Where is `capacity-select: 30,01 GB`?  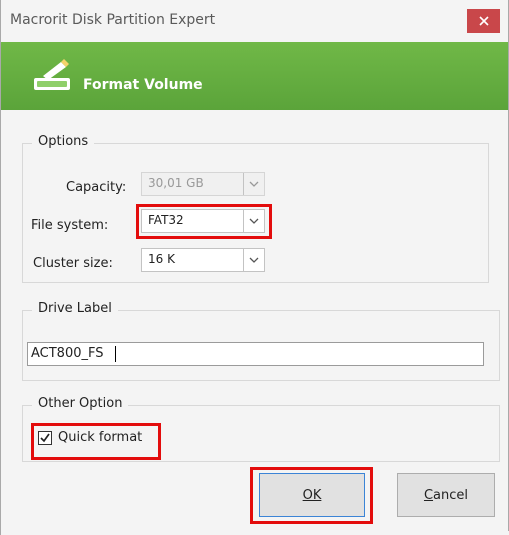
capacity-select: 30,01 GB is located at coordinates (203, 184).